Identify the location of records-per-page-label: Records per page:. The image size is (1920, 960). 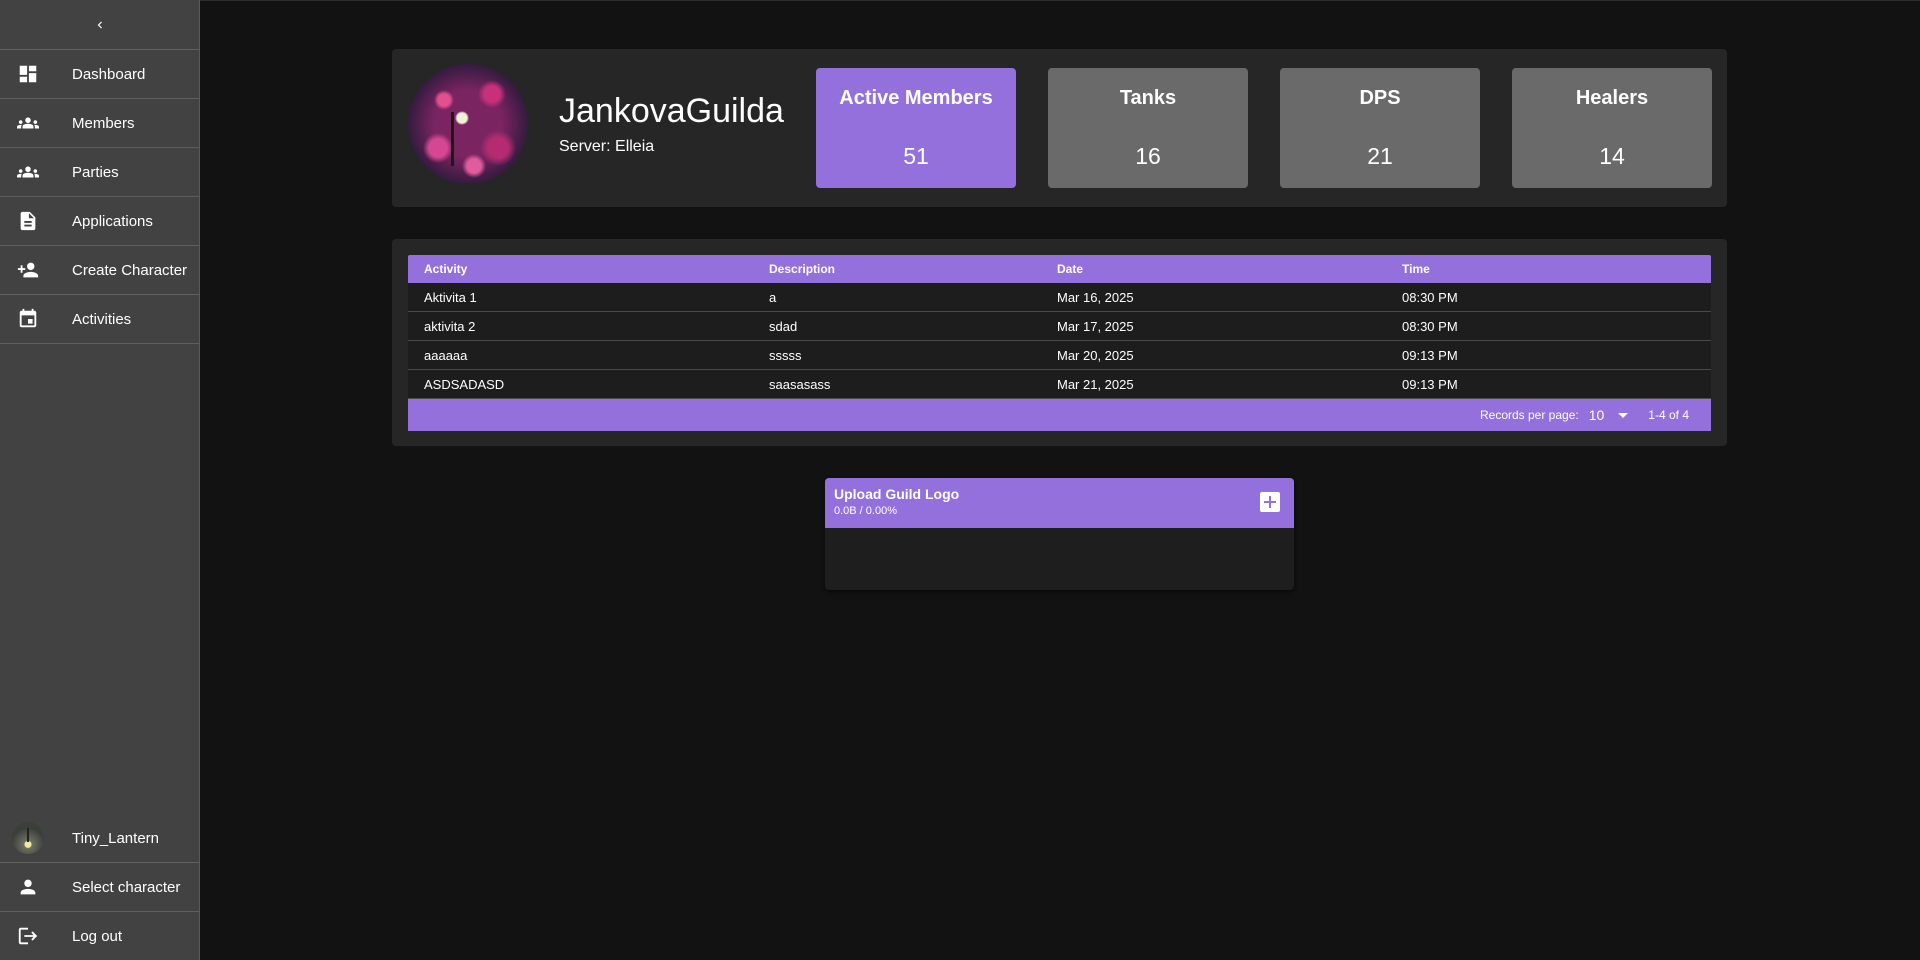
(1529, 415).